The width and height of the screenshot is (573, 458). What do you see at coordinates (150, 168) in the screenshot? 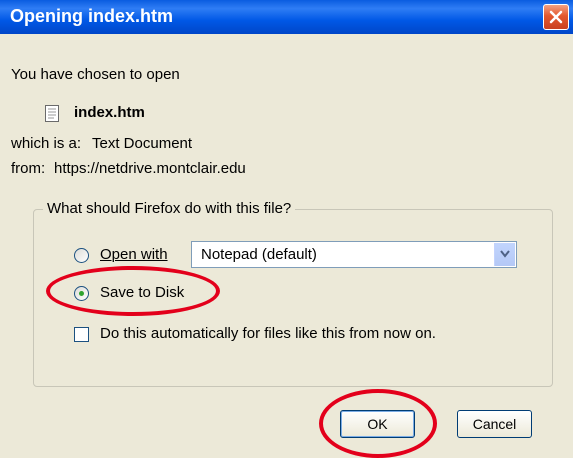
I see `file-source-value: https://netdrive.montclair.edu` at bounding box center [150, 168].